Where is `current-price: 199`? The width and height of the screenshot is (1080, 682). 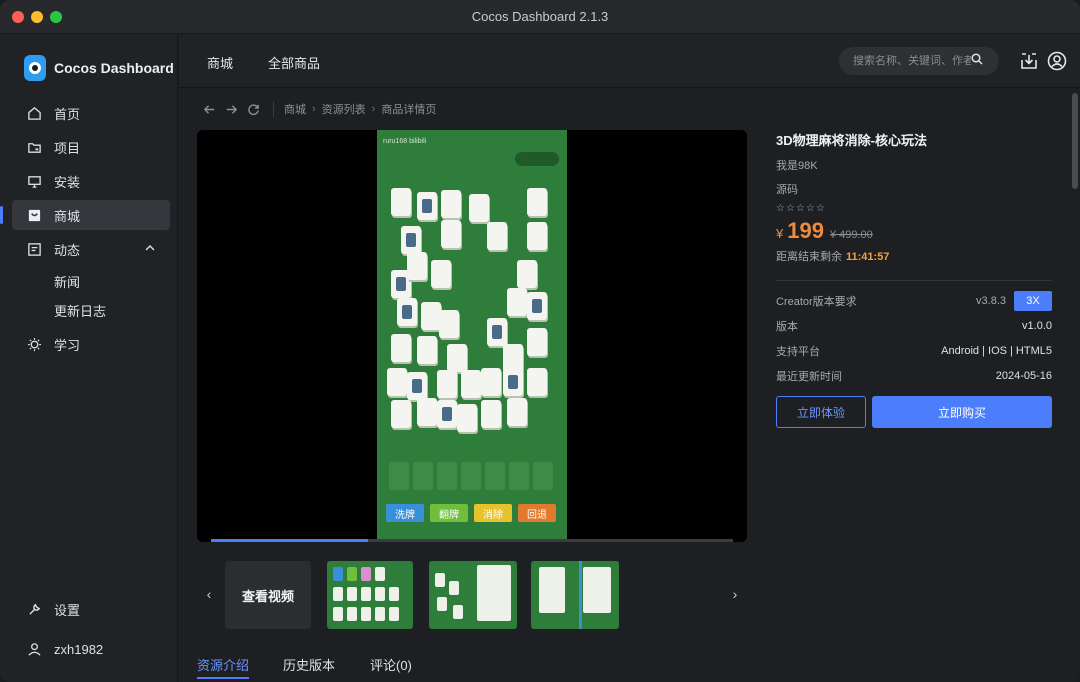 current-price: 199 is located at coordinates (805, 230).